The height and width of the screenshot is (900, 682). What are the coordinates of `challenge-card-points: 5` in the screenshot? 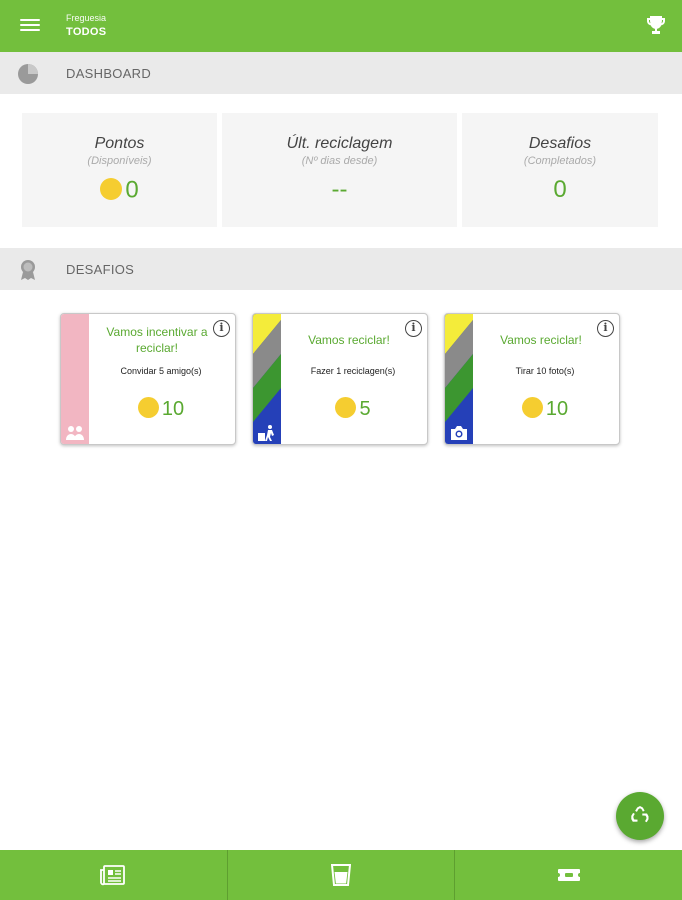 It's located at (353, 409).